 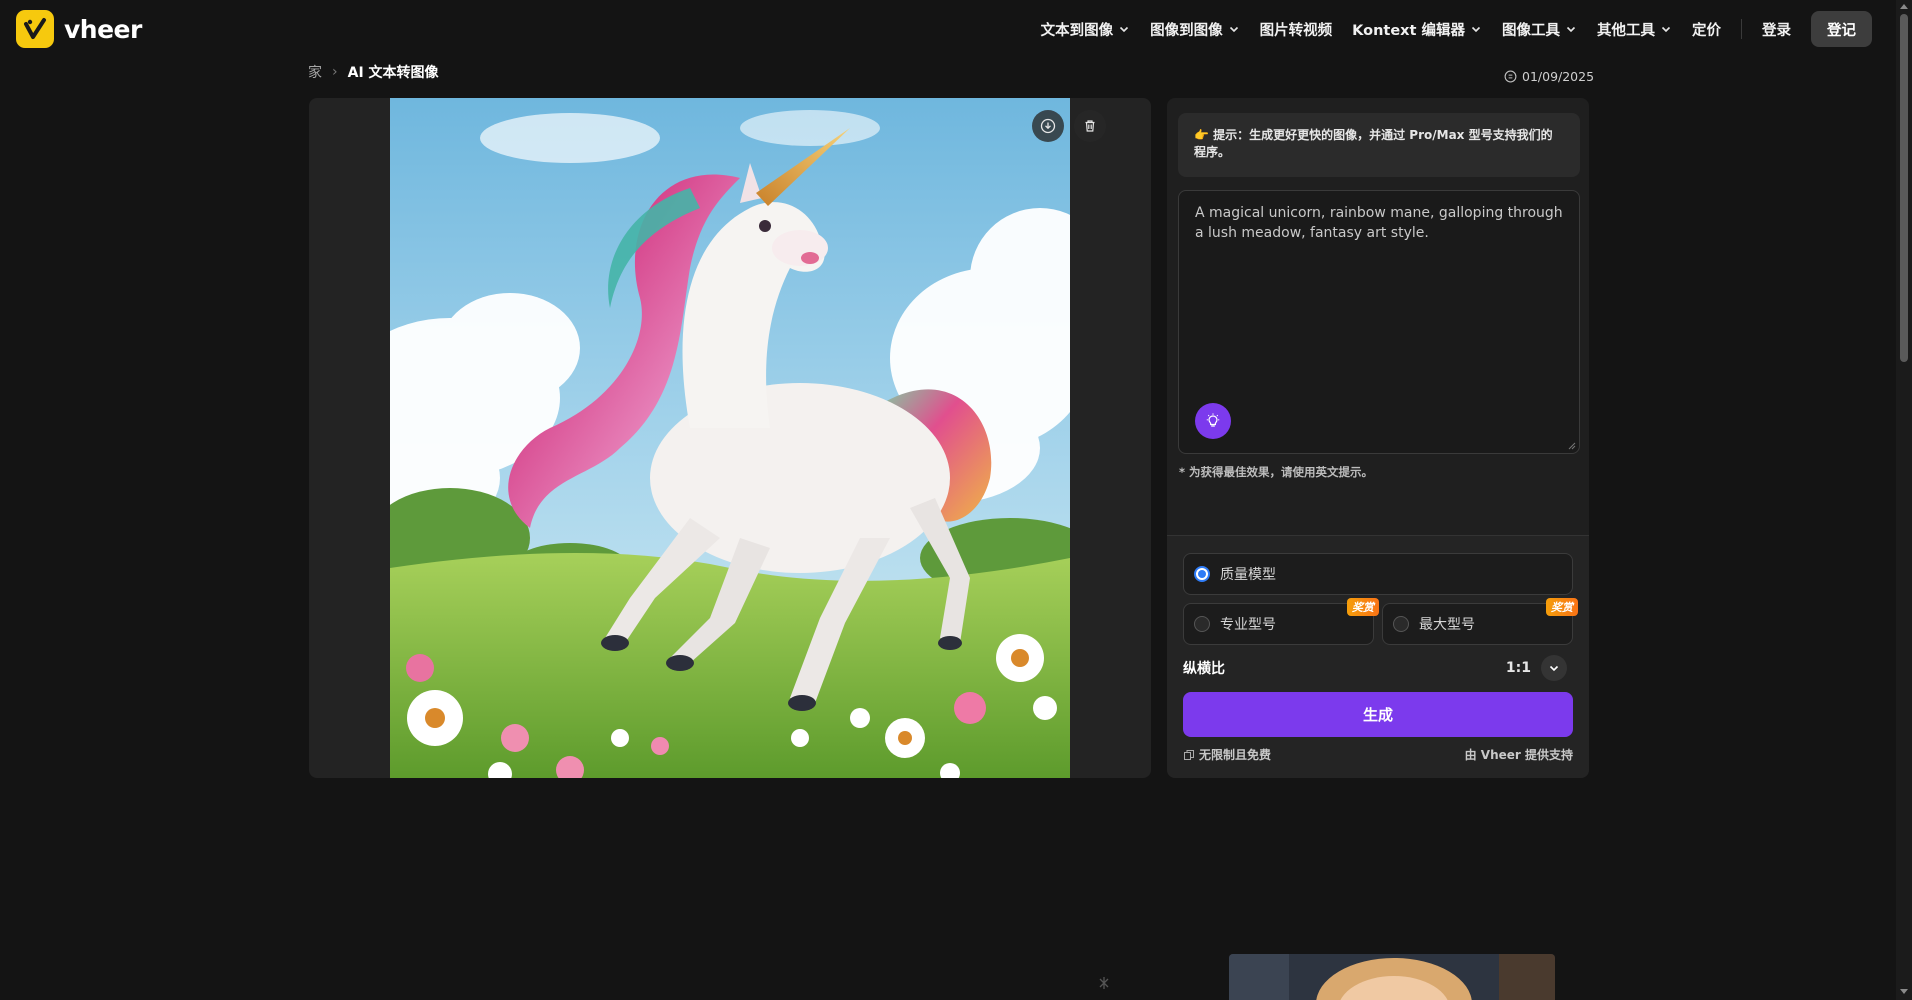 I want to click on breadcrumb-current: AI 文本转图像, so click(x=393, y=73).